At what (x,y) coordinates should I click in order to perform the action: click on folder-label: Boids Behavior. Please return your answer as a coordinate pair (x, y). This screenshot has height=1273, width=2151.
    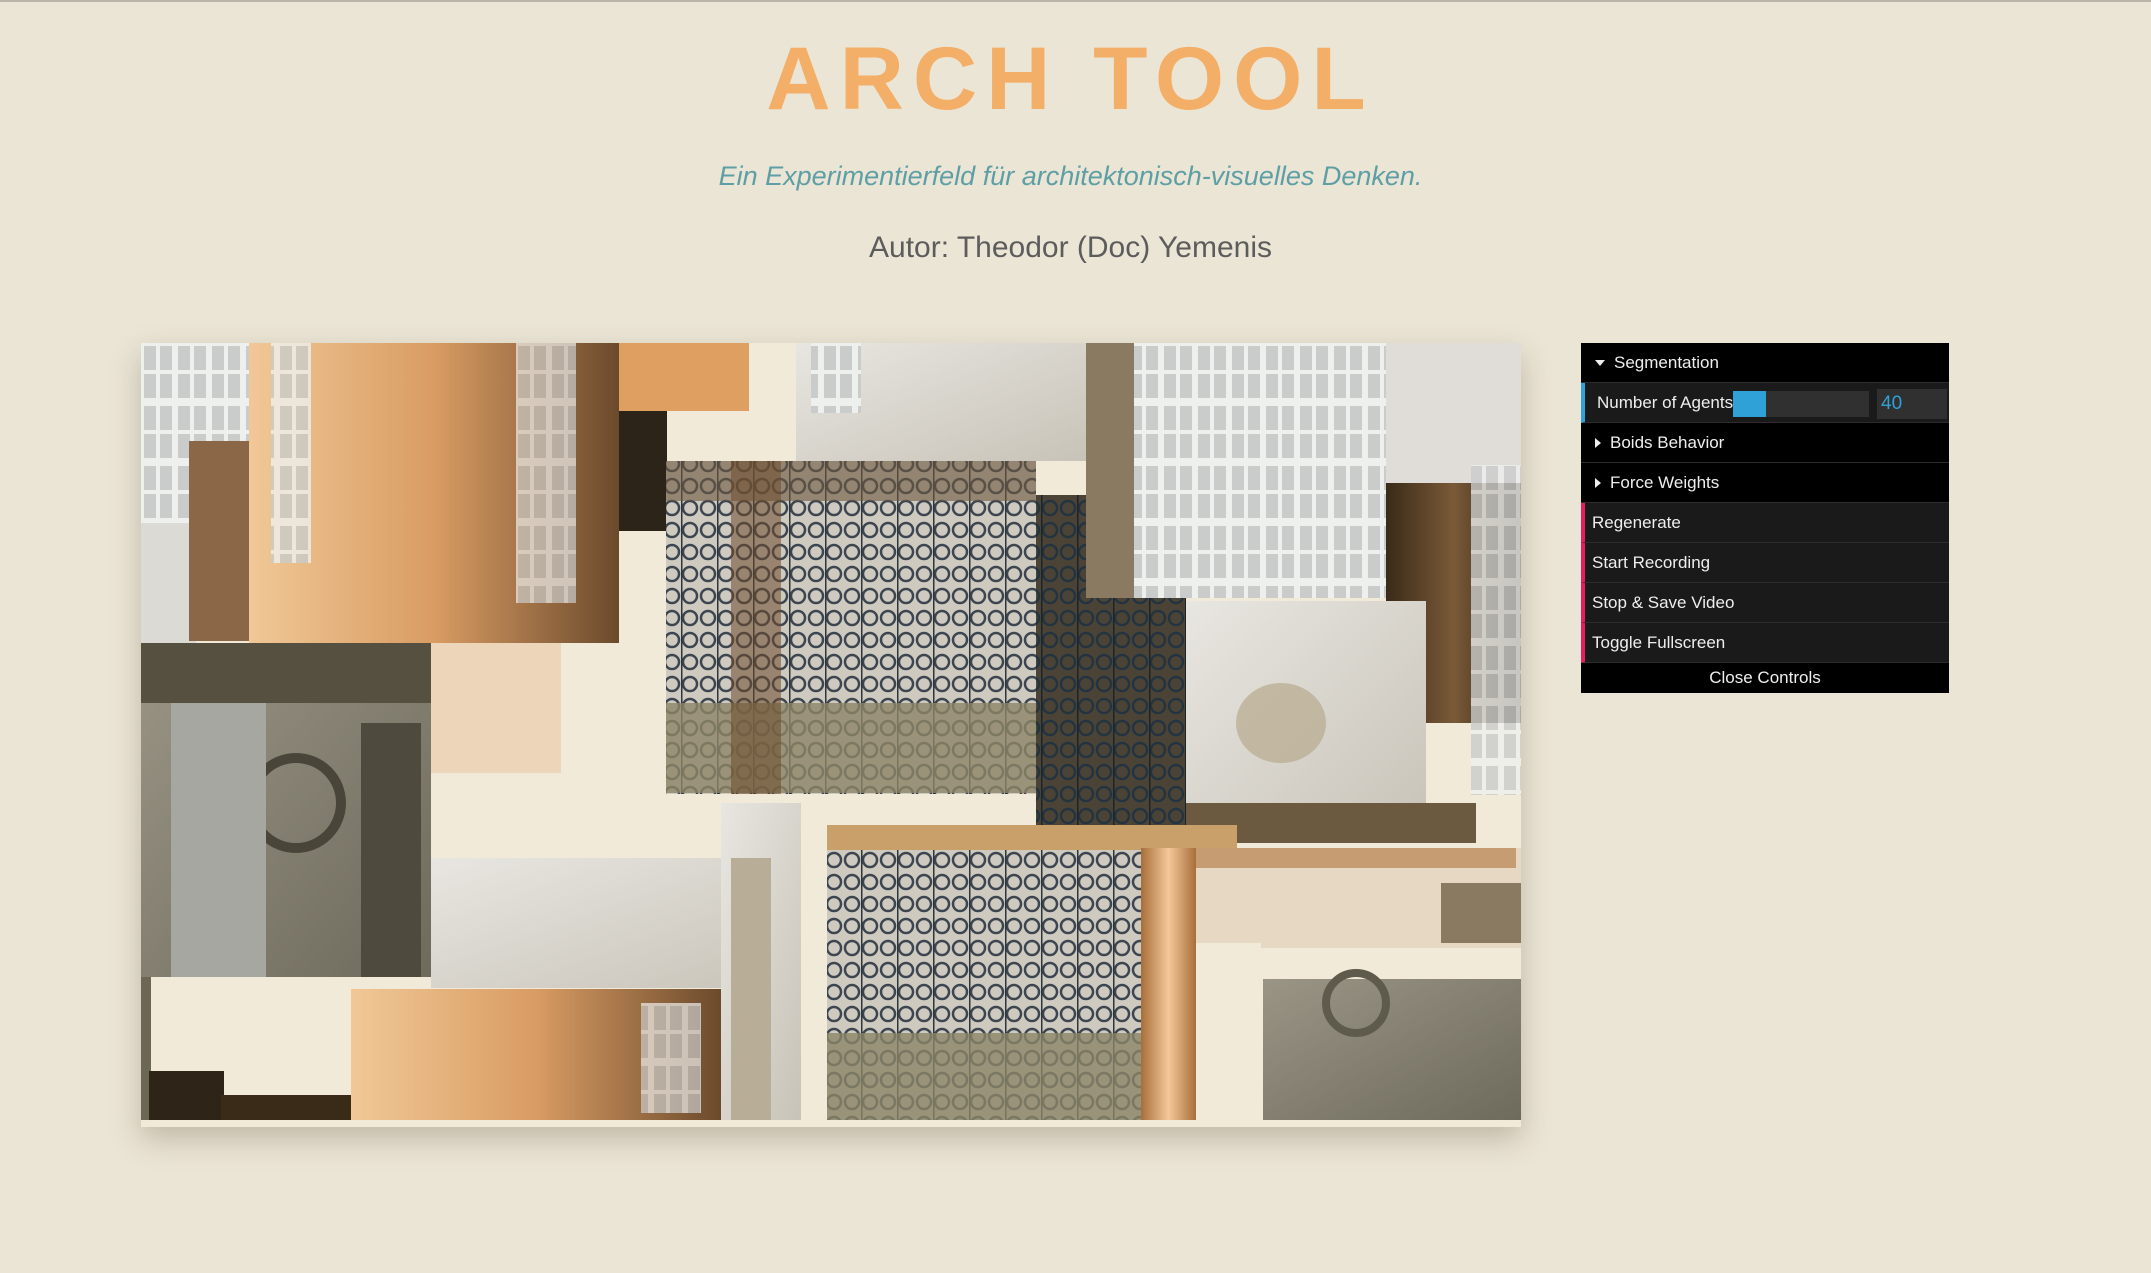
    Looking at the image, I should click on (1667, 442).